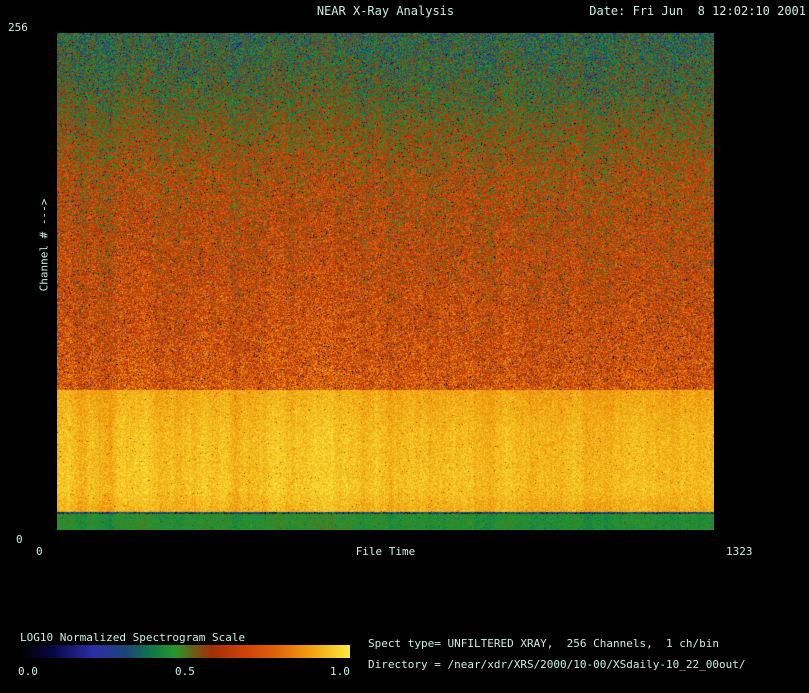  I want to click on colorbar-tick-min: 0.0, so click(28, 671).